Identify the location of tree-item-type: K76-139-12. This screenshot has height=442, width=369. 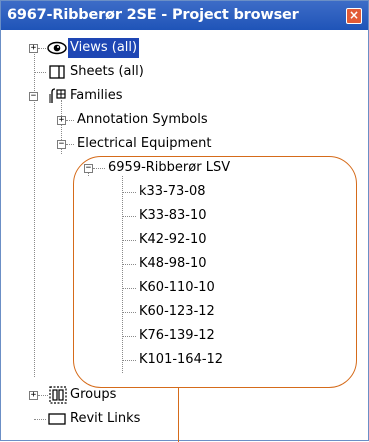
(184, 336).